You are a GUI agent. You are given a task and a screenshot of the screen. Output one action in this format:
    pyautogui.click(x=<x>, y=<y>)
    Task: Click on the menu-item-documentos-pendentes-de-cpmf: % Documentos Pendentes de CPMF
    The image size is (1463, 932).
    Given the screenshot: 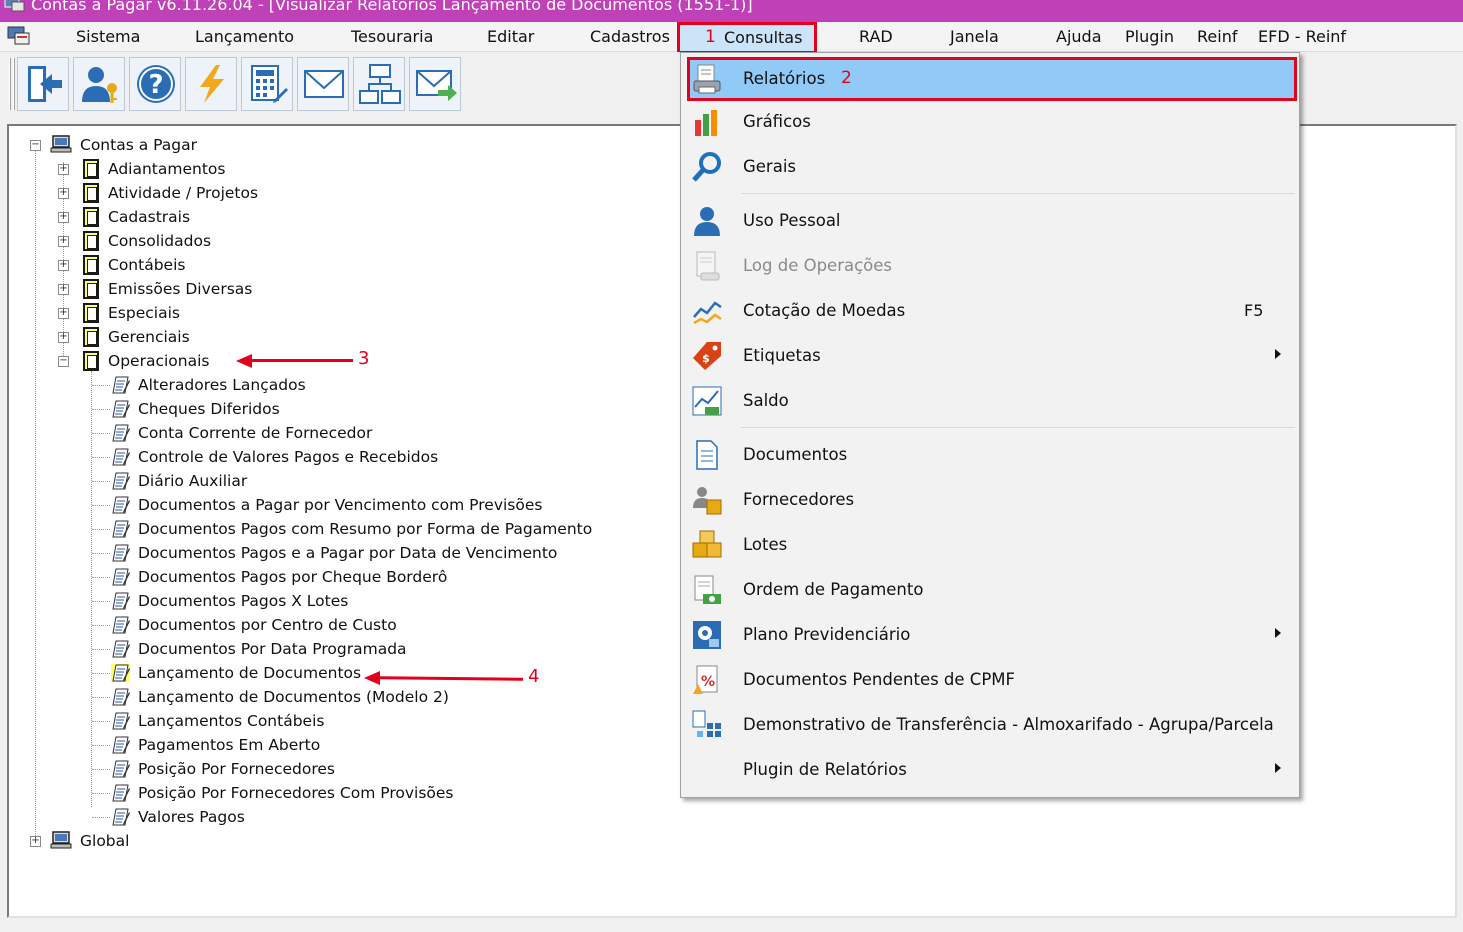 What is the action you would take?
    pyautogui.click(x=990, y=680)
    